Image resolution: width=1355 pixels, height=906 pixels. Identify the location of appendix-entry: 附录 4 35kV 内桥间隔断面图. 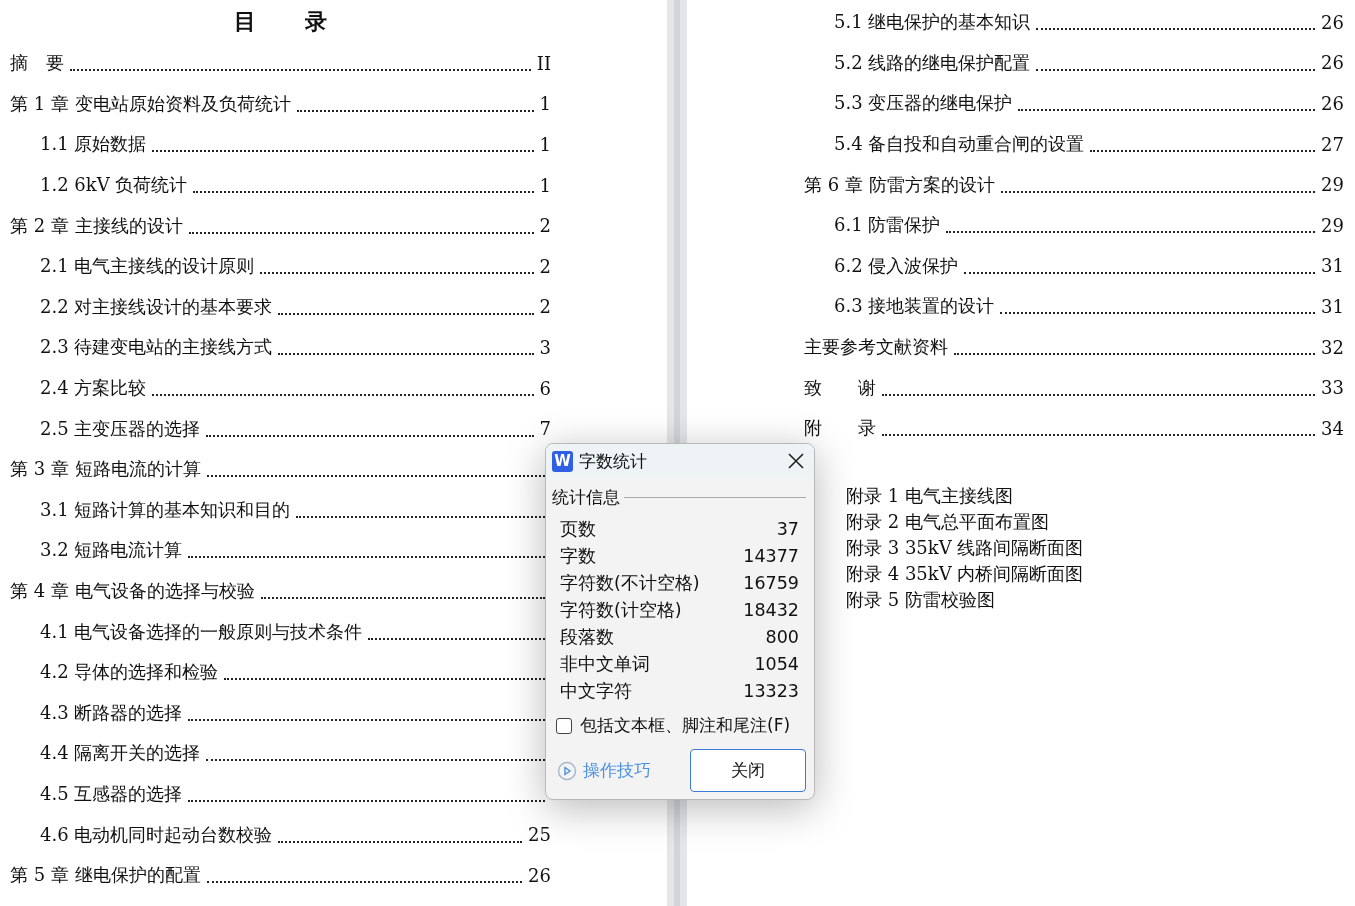
(965, 573).